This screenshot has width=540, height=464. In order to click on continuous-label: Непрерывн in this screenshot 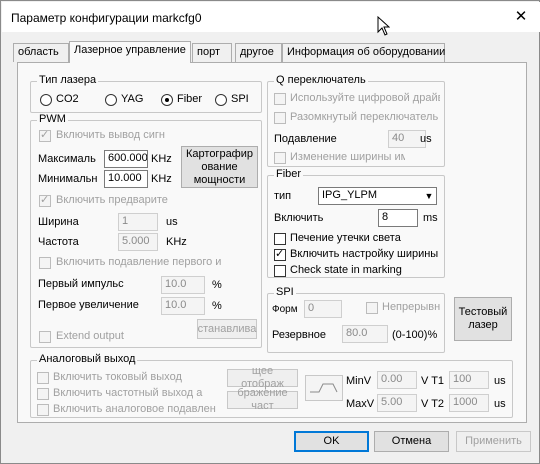, I will do `click(411, 307)`.